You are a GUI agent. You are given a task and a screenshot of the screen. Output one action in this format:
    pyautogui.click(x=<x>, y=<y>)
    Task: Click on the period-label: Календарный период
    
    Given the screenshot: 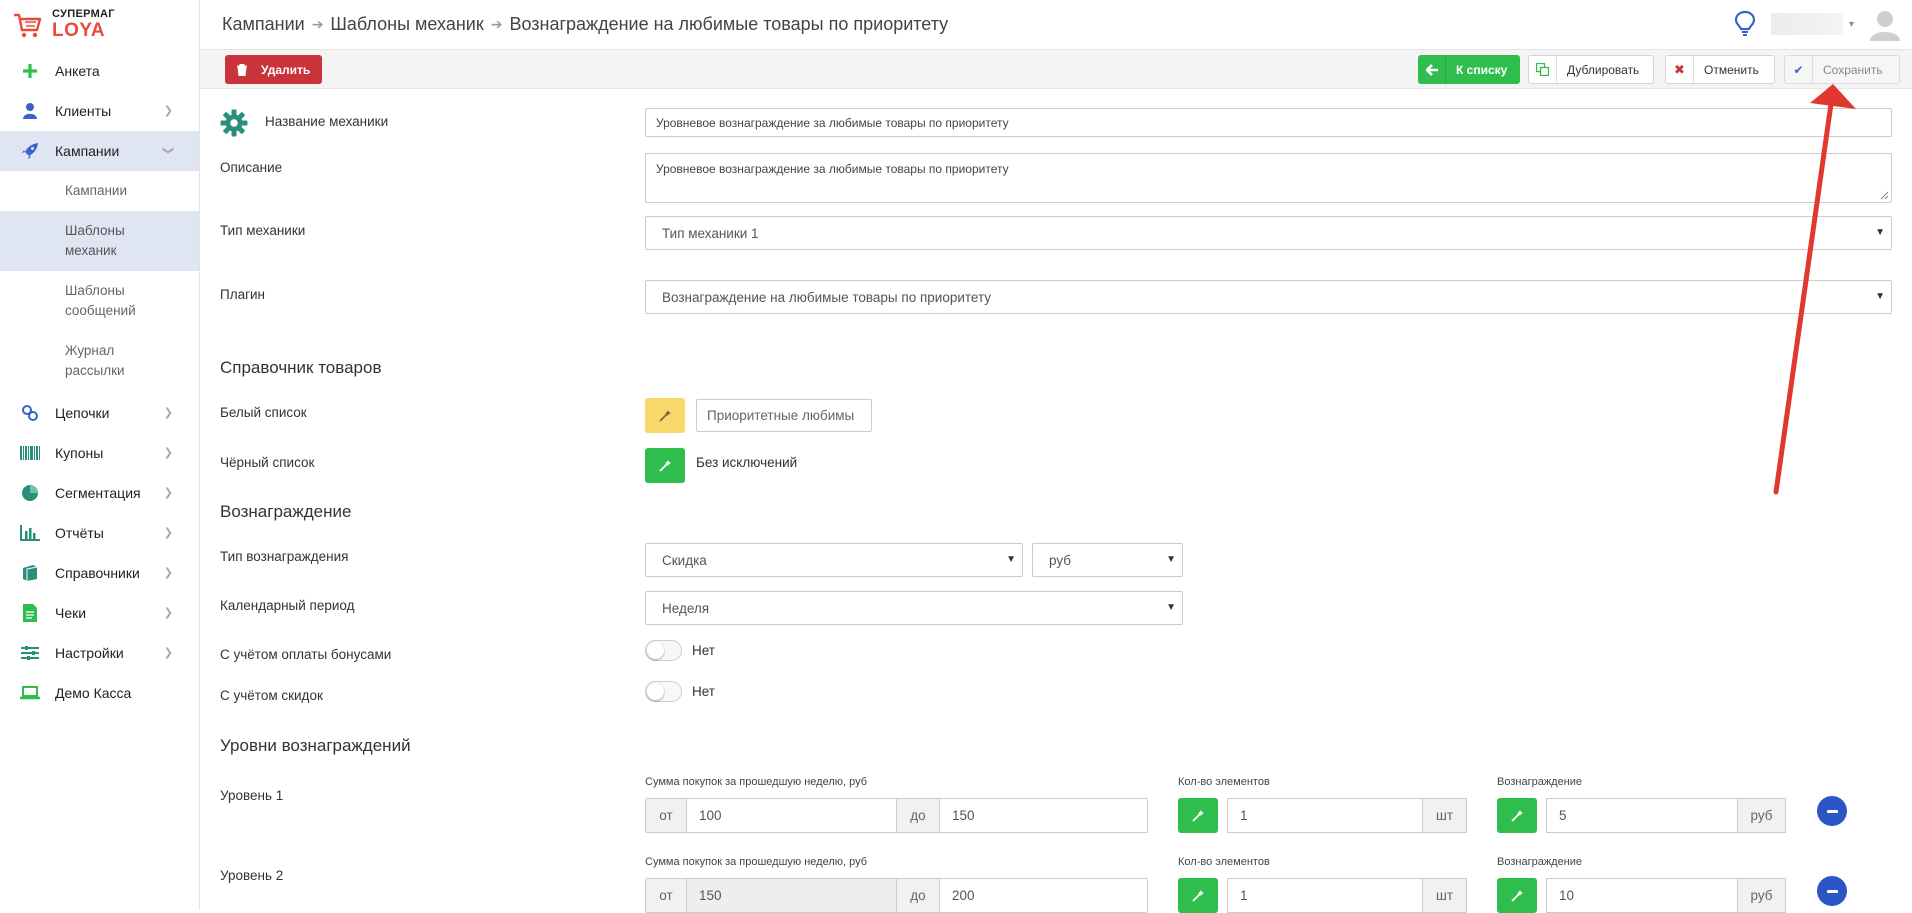 What is the action you would take?
    pyautogui.click(x=287, y=605)
    